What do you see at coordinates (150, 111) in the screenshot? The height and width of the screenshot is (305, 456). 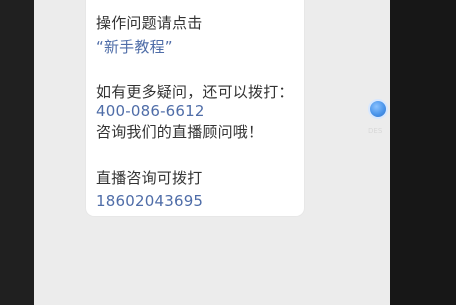 I see `support-phone-link: 400-086-6612` at bounding box center [150, 111].